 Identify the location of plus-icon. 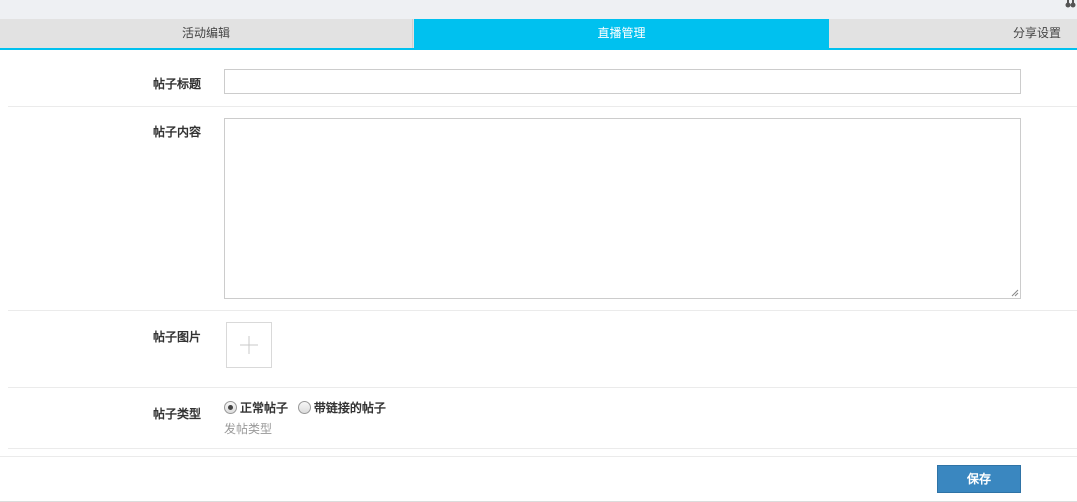
(249, 345).